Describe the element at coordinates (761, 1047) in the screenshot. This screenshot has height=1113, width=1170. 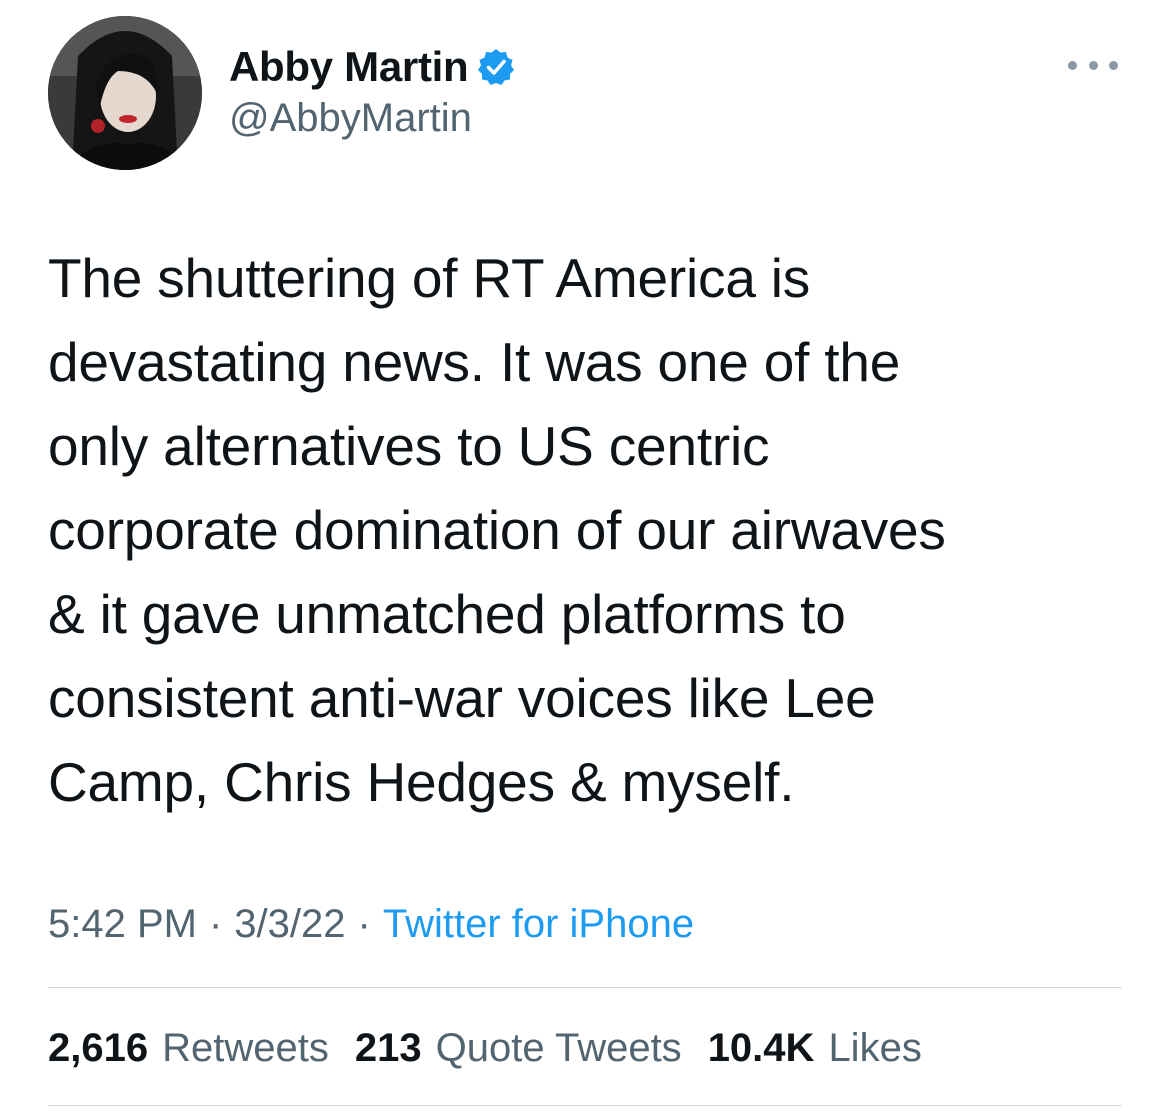
I see `likes-count: 10.4K` at that location.